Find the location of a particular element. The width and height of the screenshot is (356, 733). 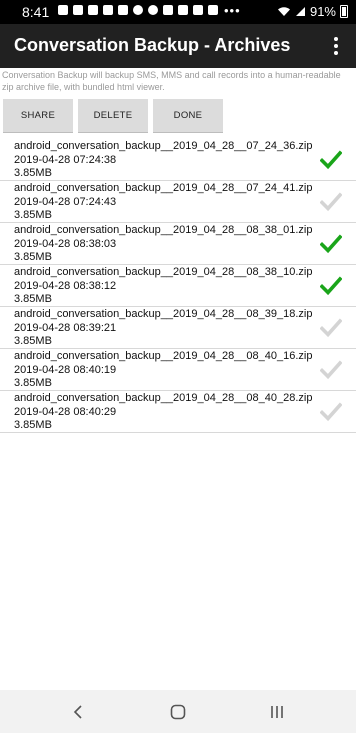

s-icon is located at coordinates (168, 10).